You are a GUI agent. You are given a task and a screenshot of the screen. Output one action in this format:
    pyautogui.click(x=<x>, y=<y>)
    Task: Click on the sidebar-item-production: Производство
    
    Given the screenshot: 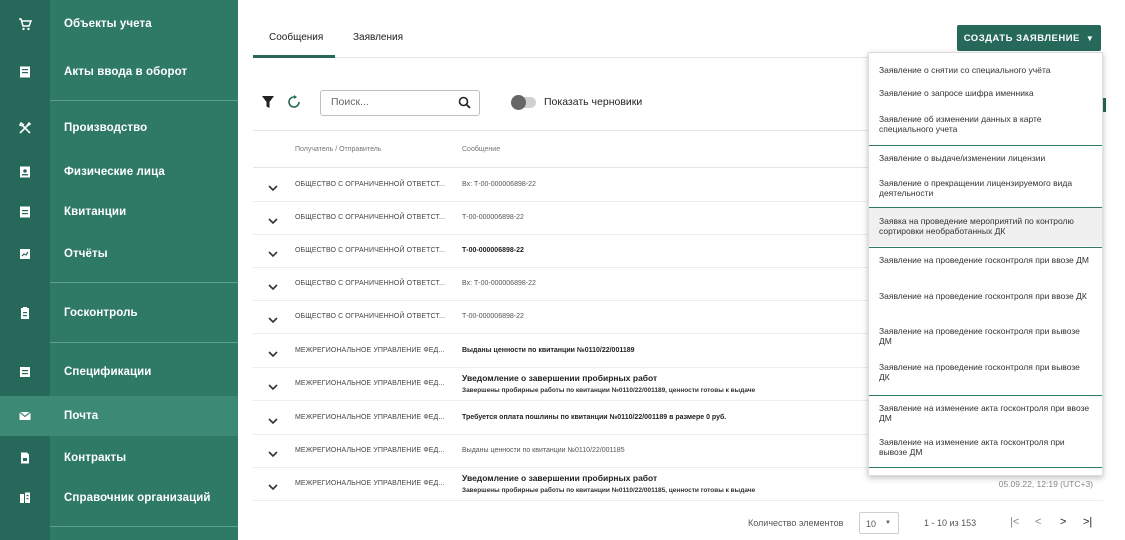 What is the action you would take?
    pyautogui.click(x=119, y=128)
    